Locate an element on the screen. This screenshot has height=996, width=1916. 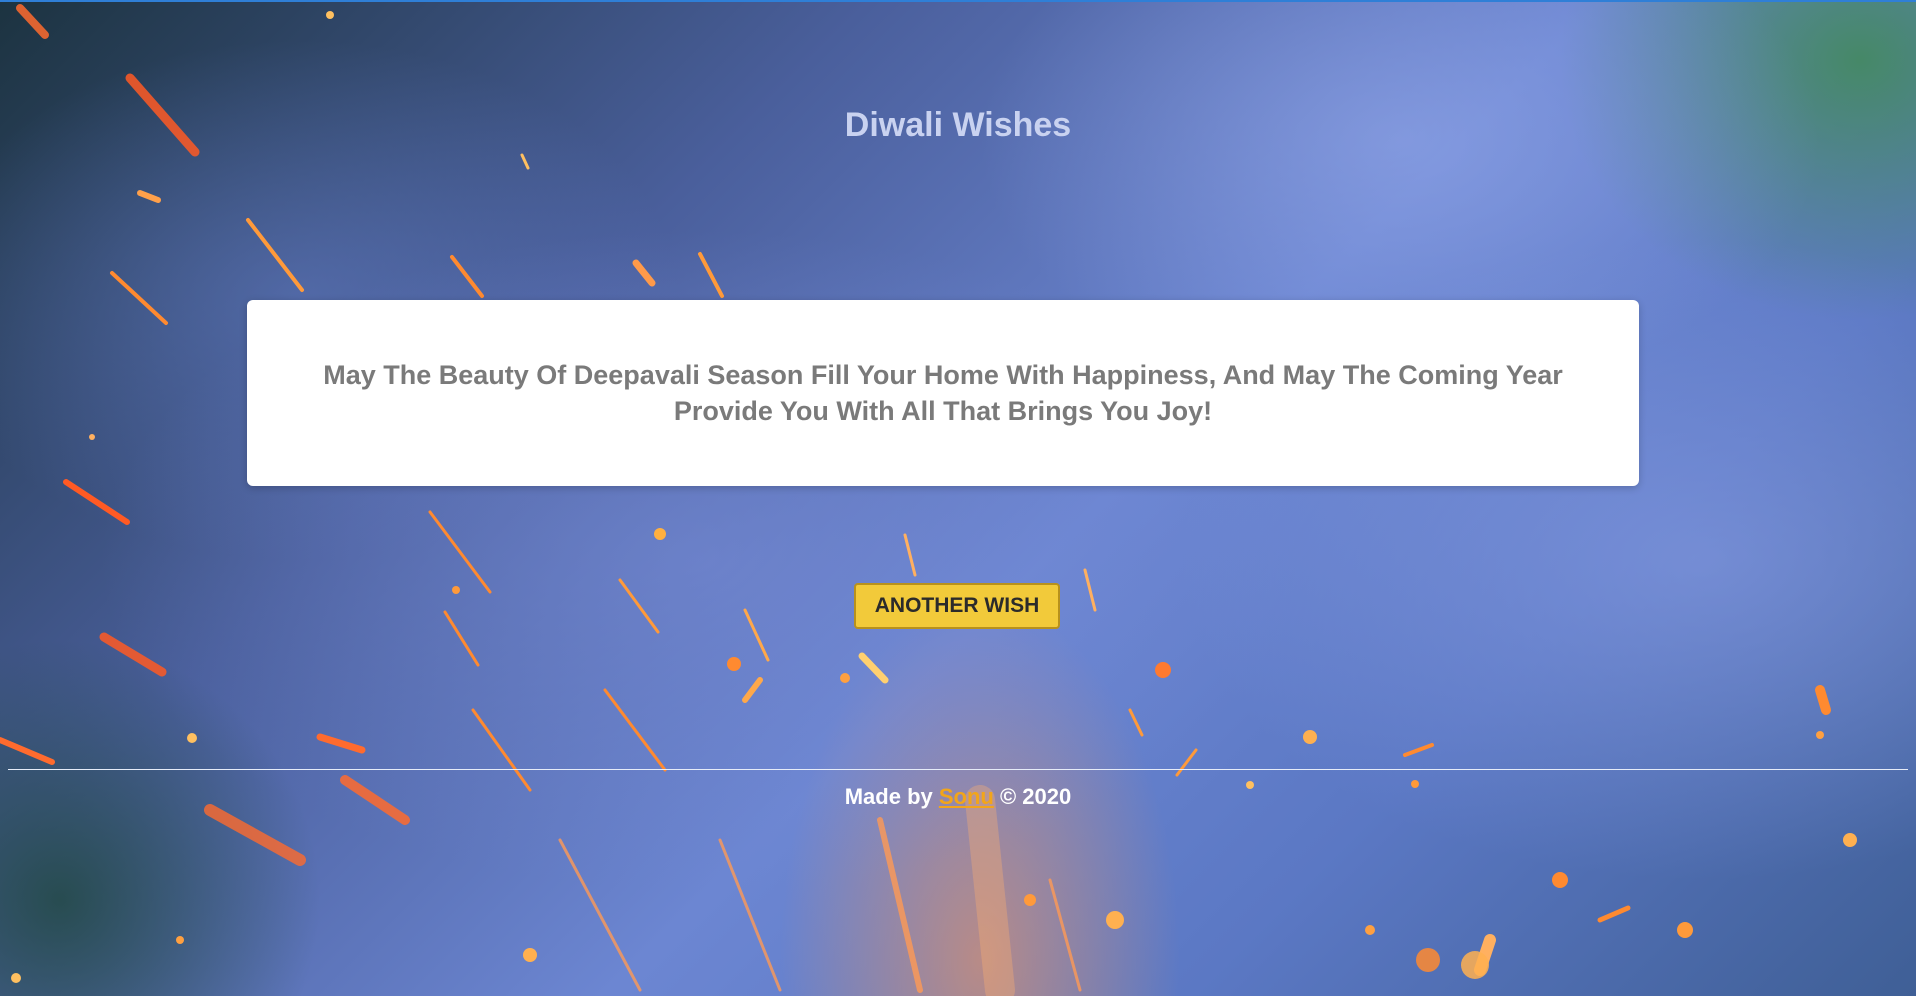
author-link: Sonu is located at coordinates (966, 796).